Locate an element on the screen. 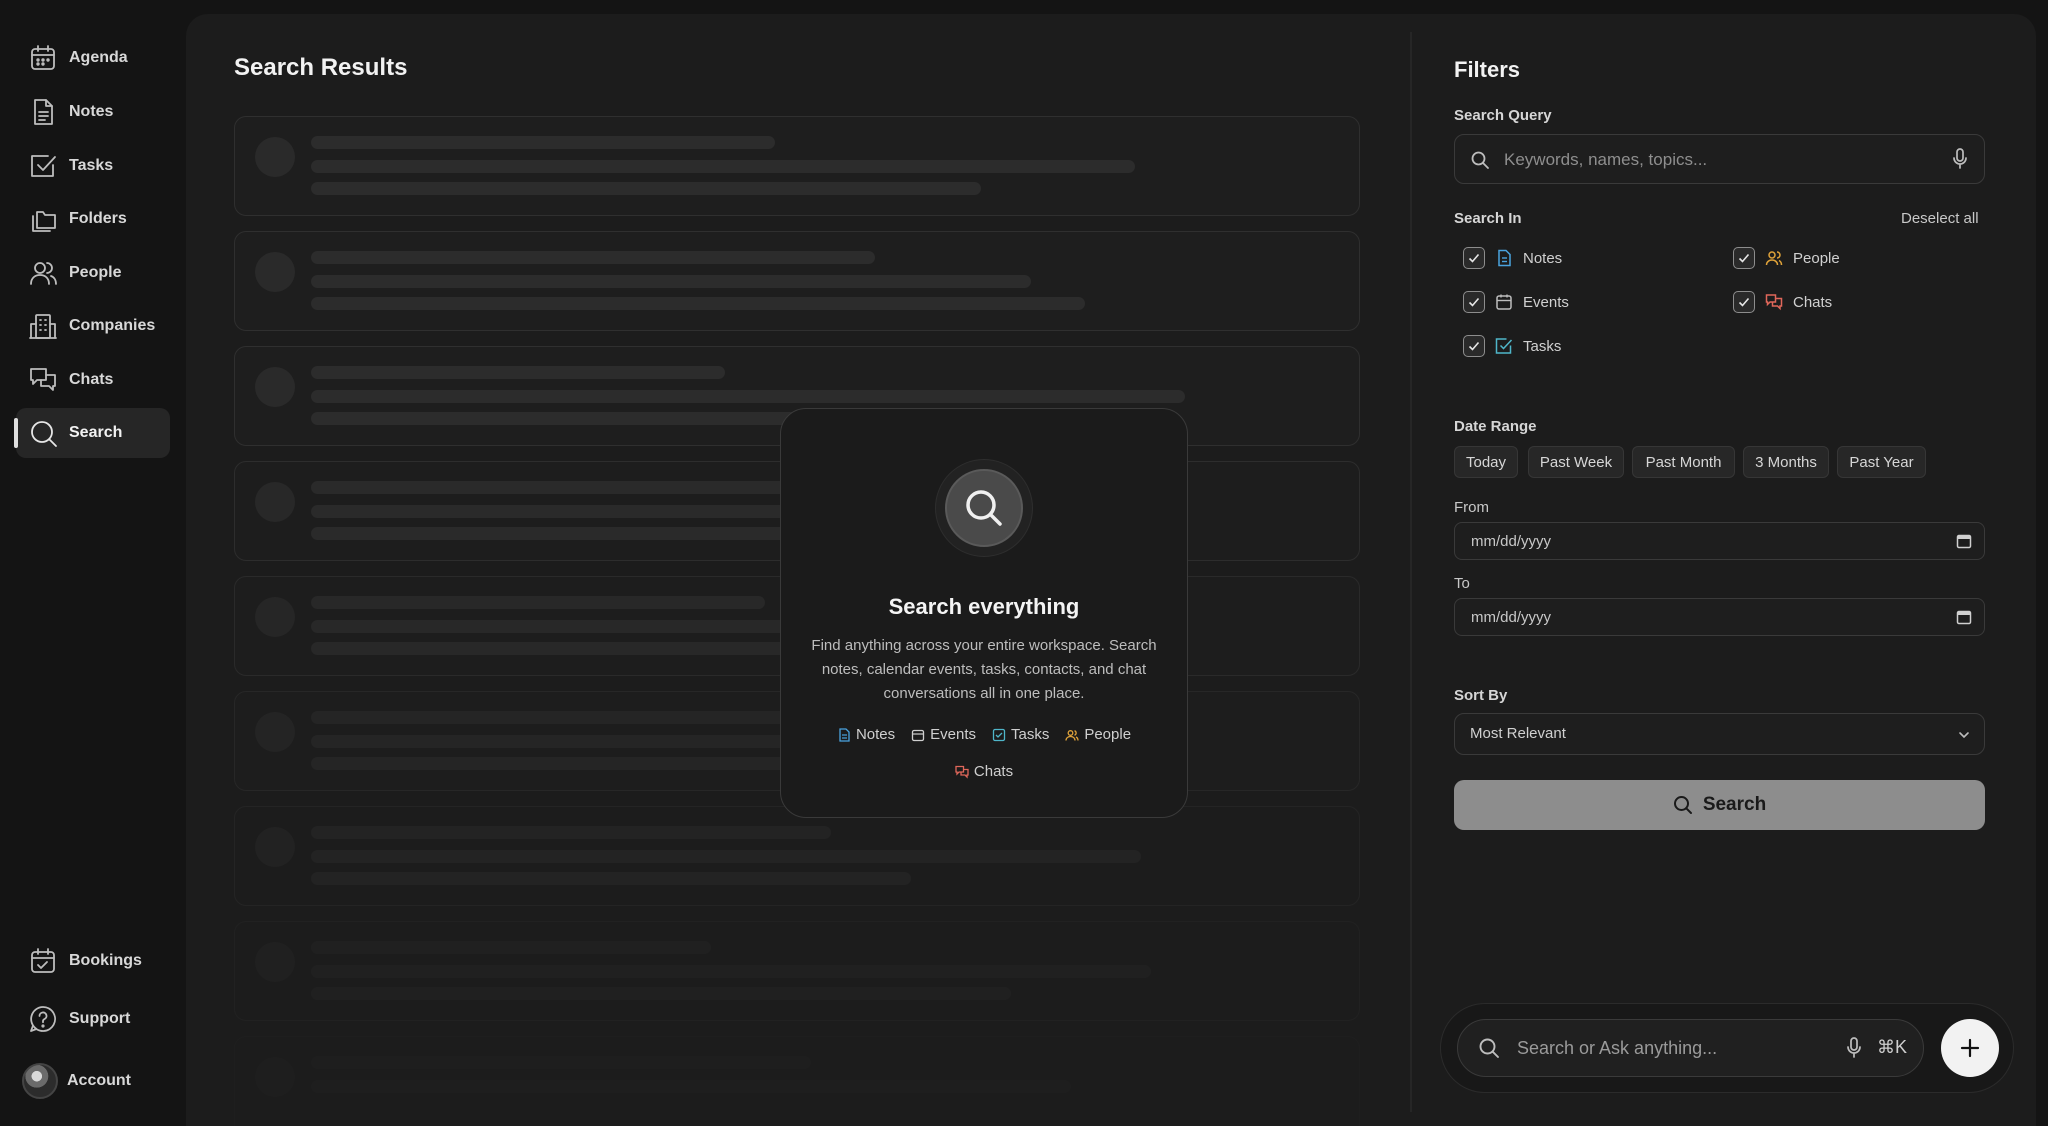 The height and width of the screenshot is (1126, 2048). keyboard-shortcut: ⌘K is located at coordinates (1892, 1047).